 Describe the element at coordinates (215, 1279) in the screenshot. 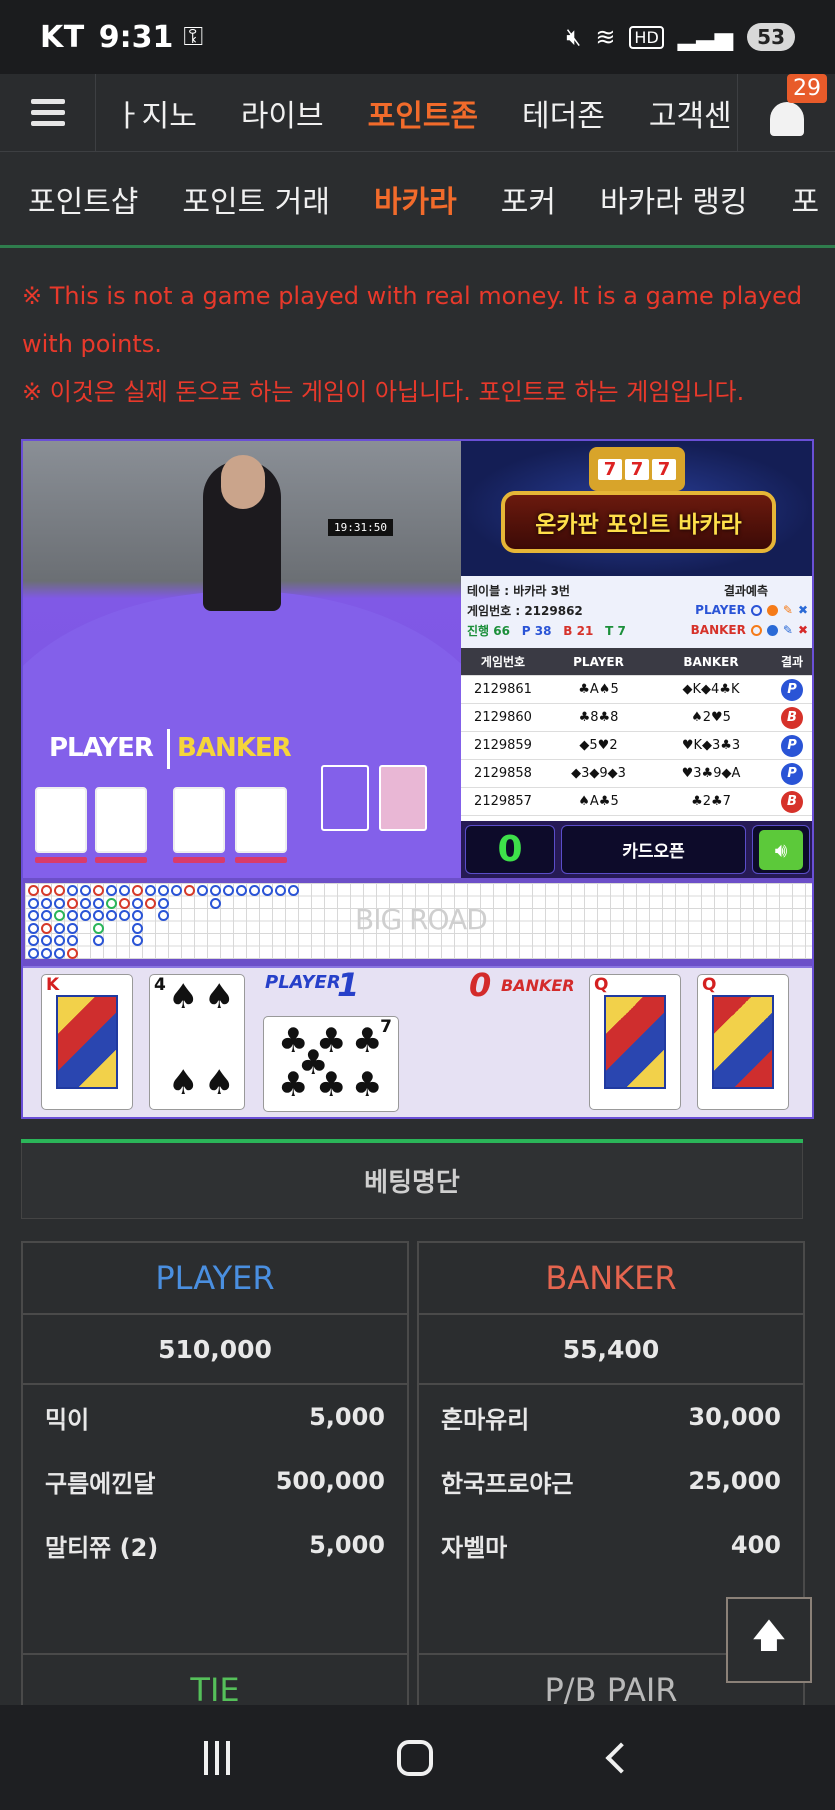

I see `player-bets-header: PLAYER` at that location.